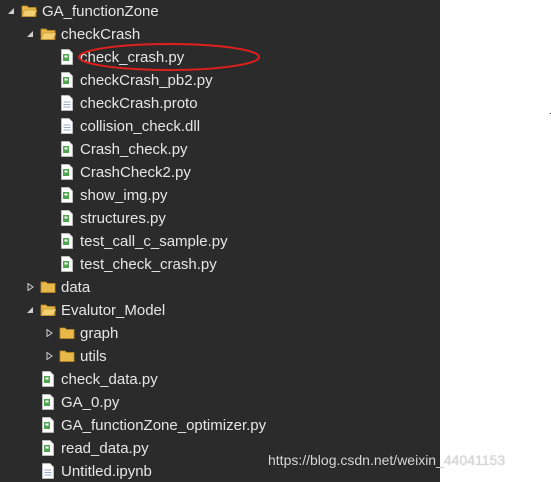 The height and width of the screenshot is (482, 551). What do you see at coordinates (220, 287) in the screenshot?
I see `tree-item: data` at bounding box center [220, 287].